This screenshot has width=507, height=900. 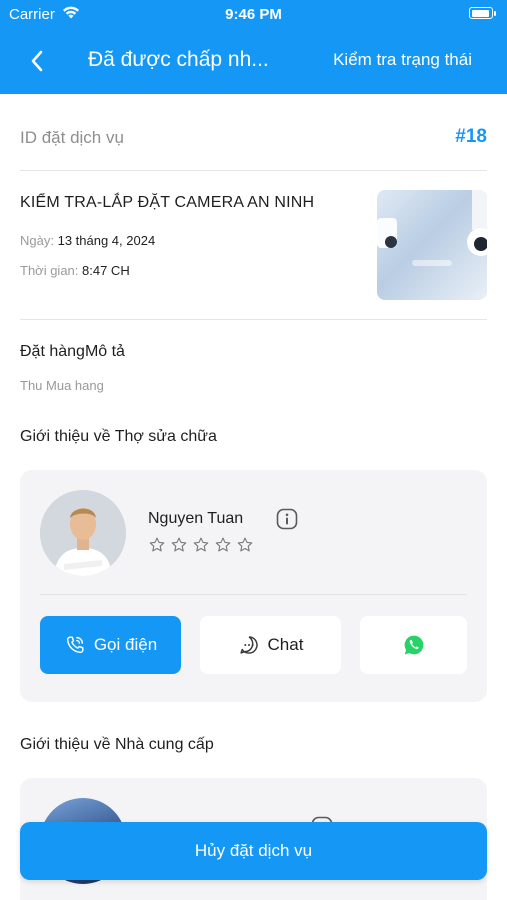 What do you see at coordinates (37, 240) in the screenshot?
I see `date-label: Ngày:` at bounding box center [37, 240].